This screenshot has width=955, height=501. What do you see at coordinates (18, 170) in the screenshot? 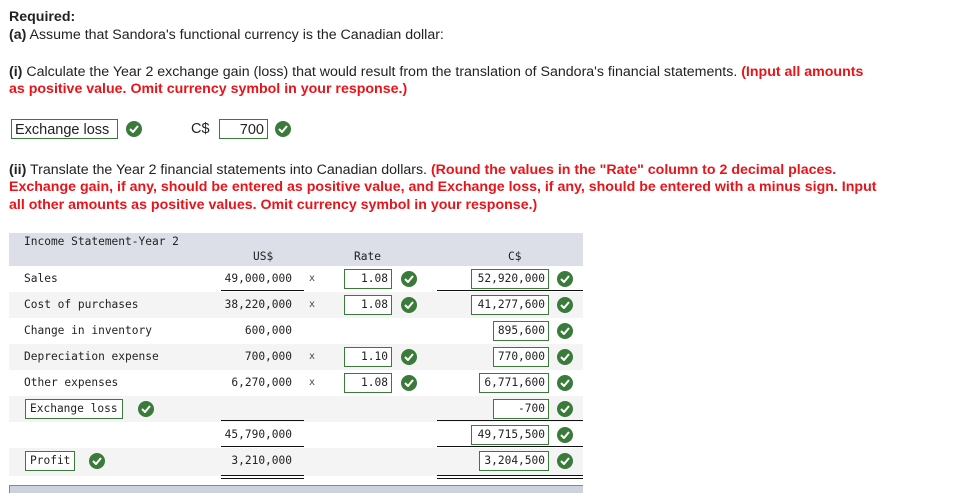
I see `part-ii-prefix: (ii)` at bounding box center [18, 170].